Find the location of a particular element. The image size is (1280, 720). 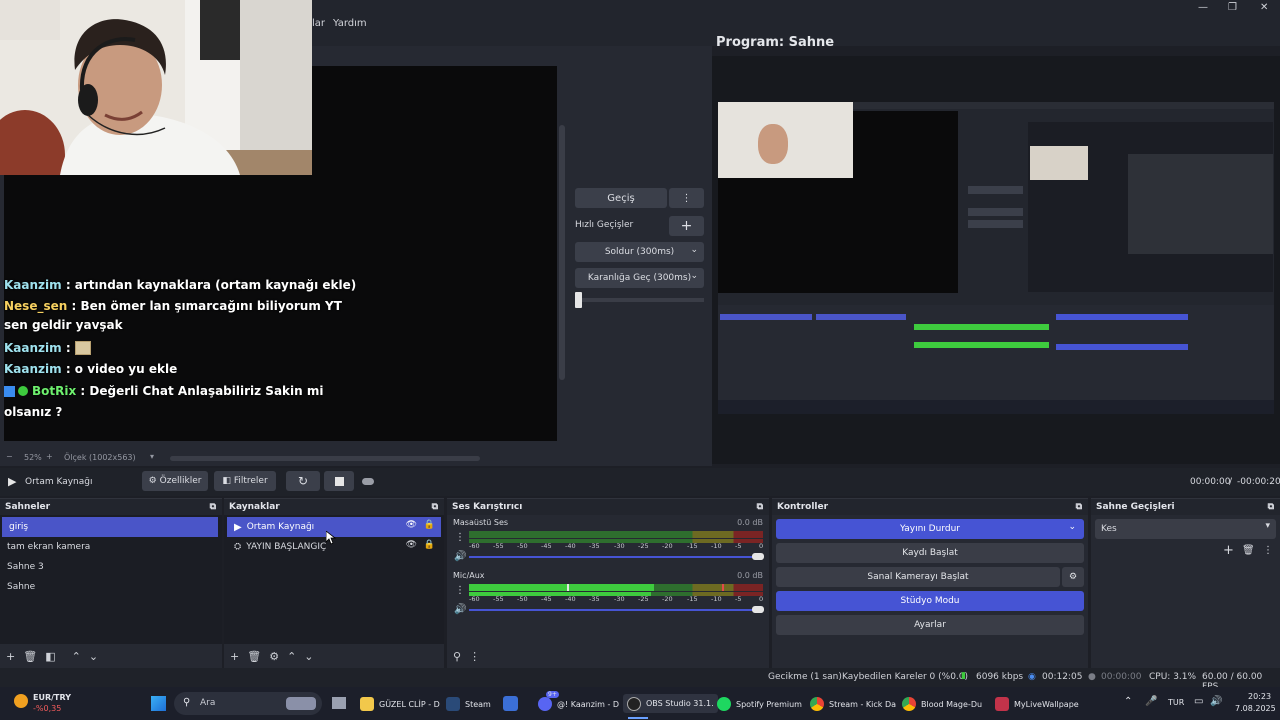

task-view-icon is located at coordinates (339, 703).